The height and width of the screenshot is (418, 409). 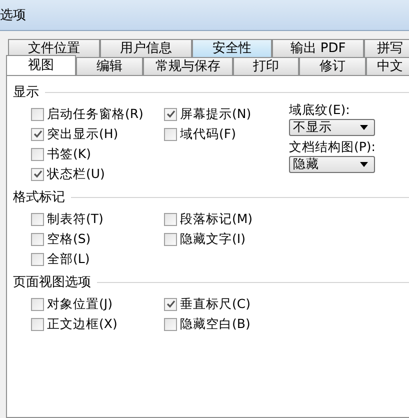 I want to click on window-title: 选项, so click(x=13, y=15).